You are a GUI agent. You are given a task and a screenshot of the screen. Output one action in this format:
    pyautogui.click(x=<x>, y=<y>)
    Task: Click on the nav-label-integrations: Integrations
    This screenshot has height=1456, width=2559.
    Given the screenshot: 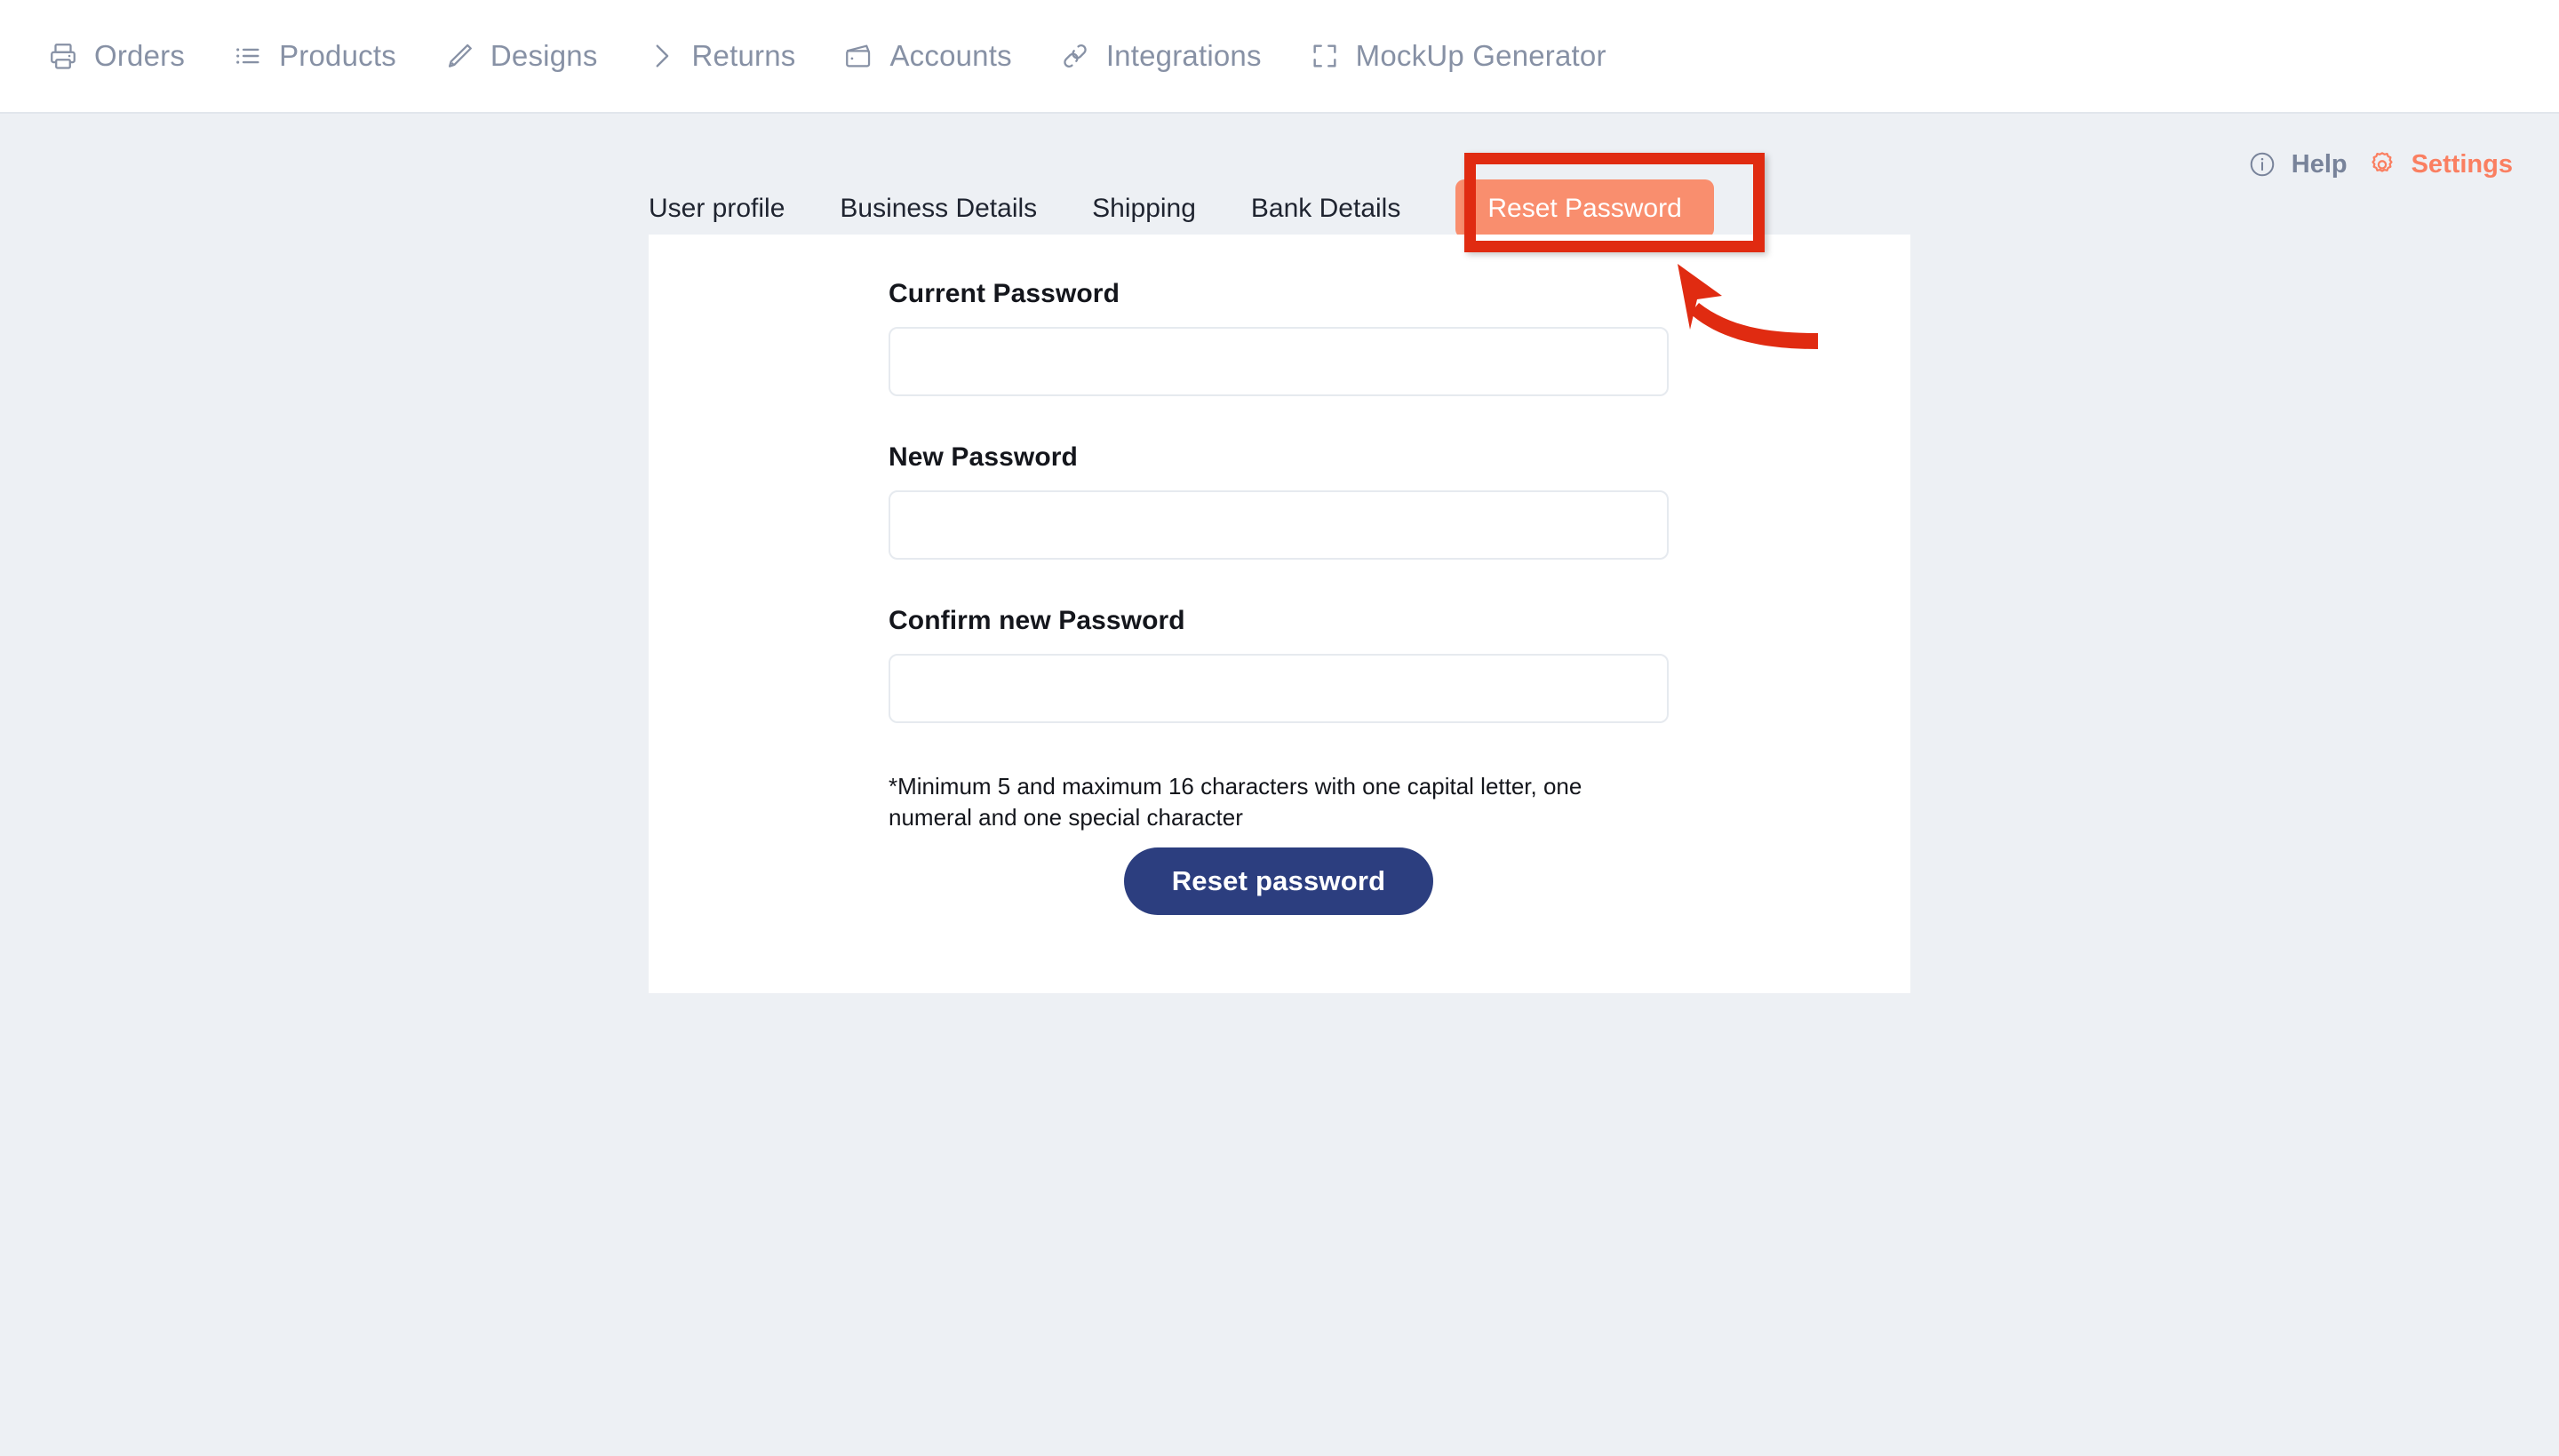 What is the action you would take?
    pyautogui.click(x=1183, y=55)
    